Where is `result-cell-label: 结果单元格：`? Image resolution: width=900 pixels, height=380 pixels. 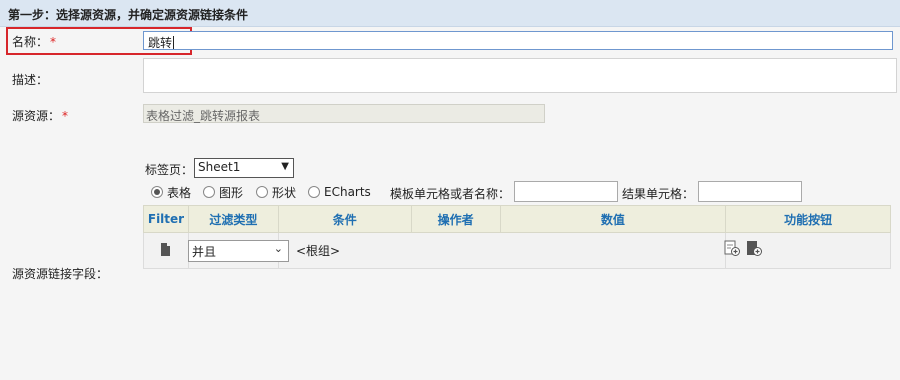
result-cell-label: 结果单元格： is located at coordinates (658, 194).